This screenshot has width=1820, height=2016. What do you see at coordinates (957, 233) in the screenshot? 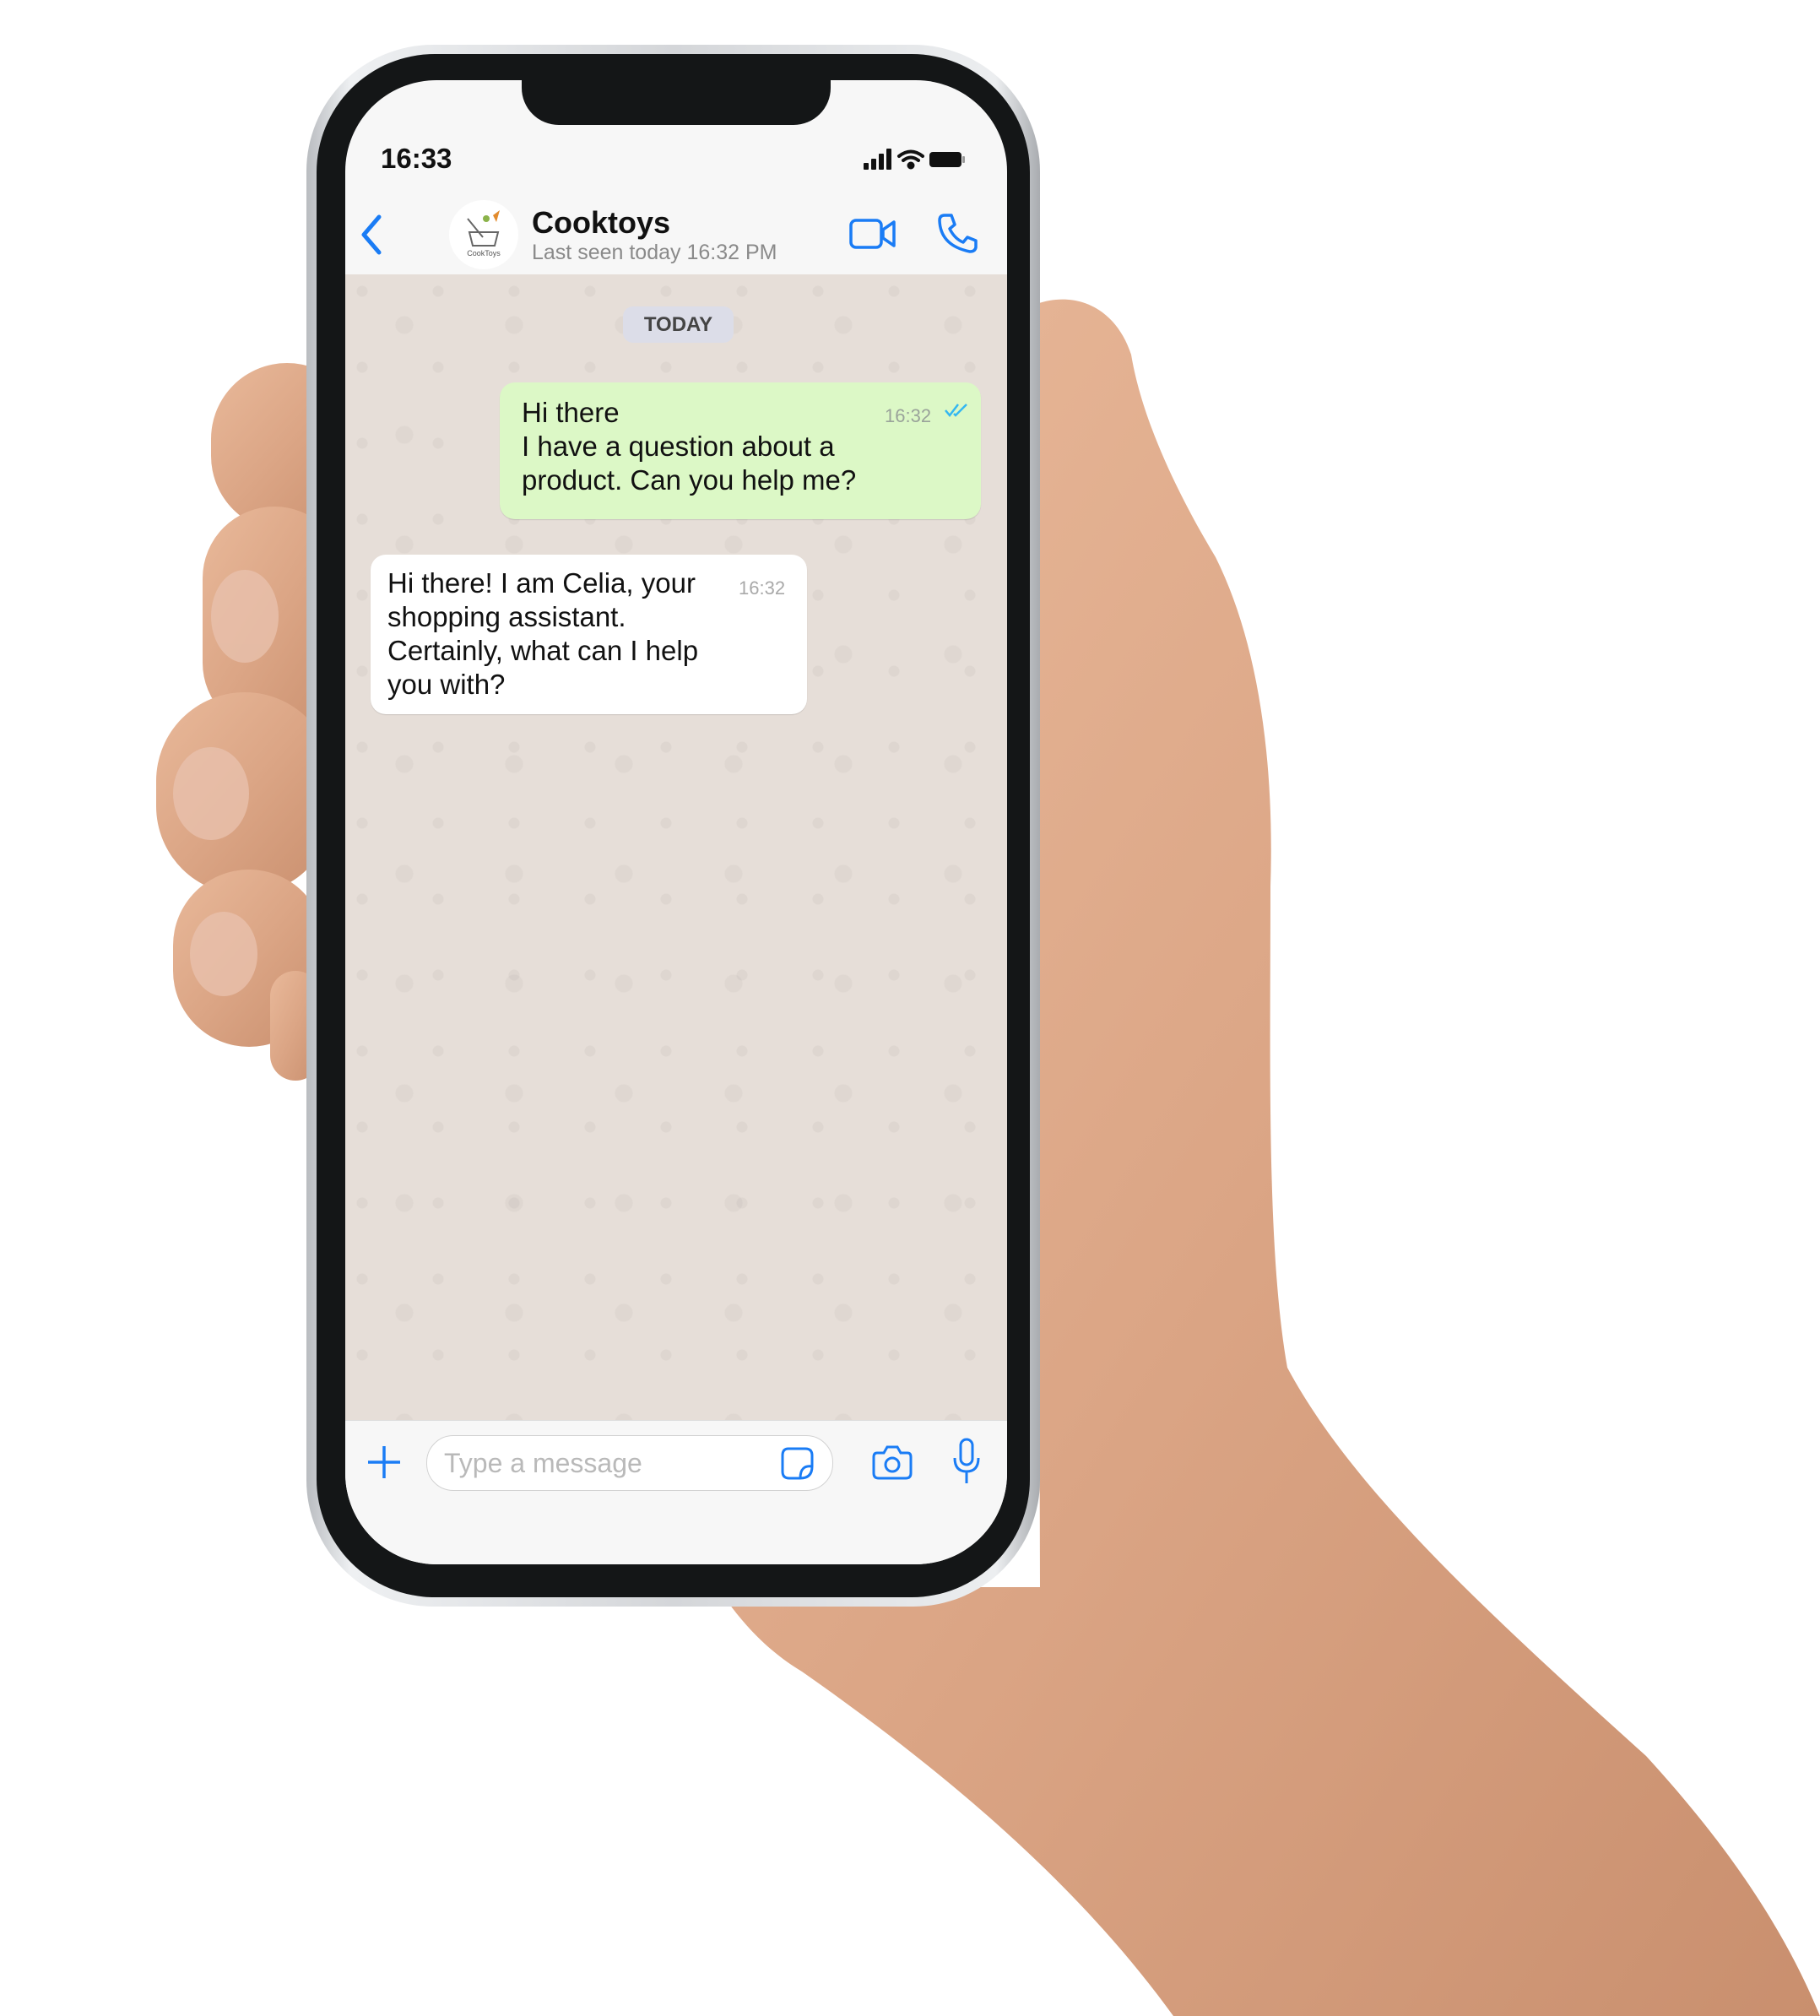
I see `phone-call-icon` at bounding box center [957, 233].